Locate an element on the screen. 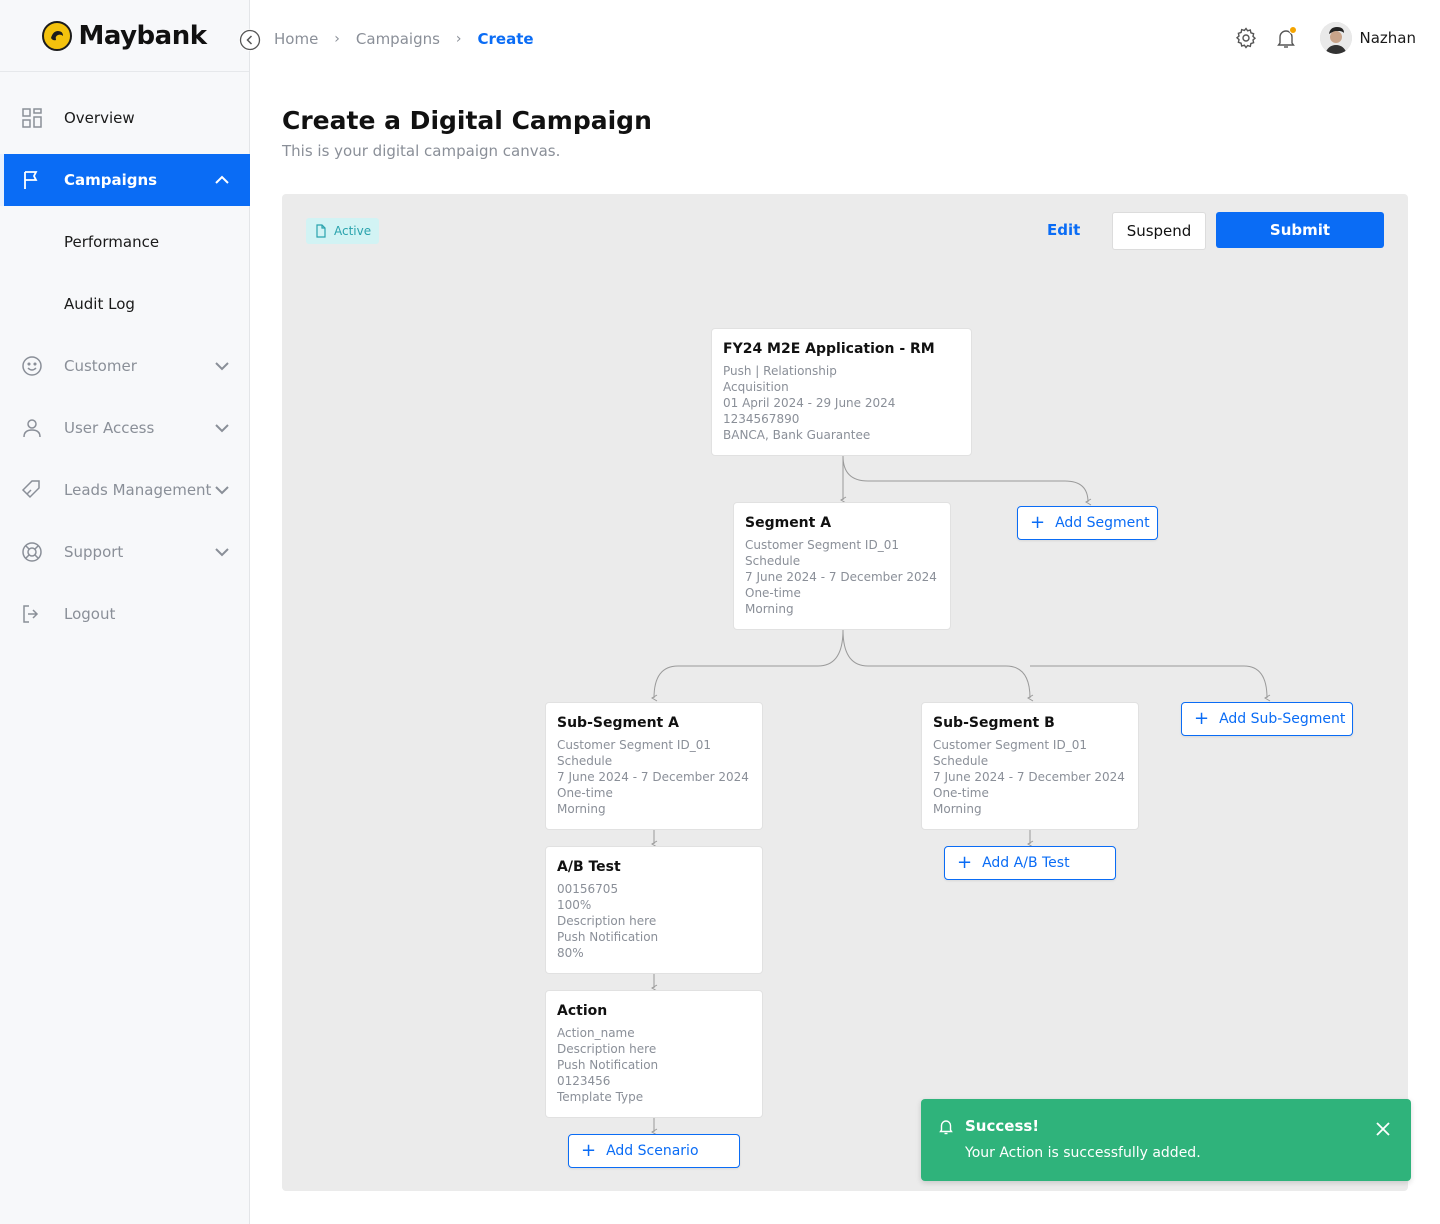 This screenshot has width=1440, height=1224. gear-icon is located at coordinates (1245, 38).